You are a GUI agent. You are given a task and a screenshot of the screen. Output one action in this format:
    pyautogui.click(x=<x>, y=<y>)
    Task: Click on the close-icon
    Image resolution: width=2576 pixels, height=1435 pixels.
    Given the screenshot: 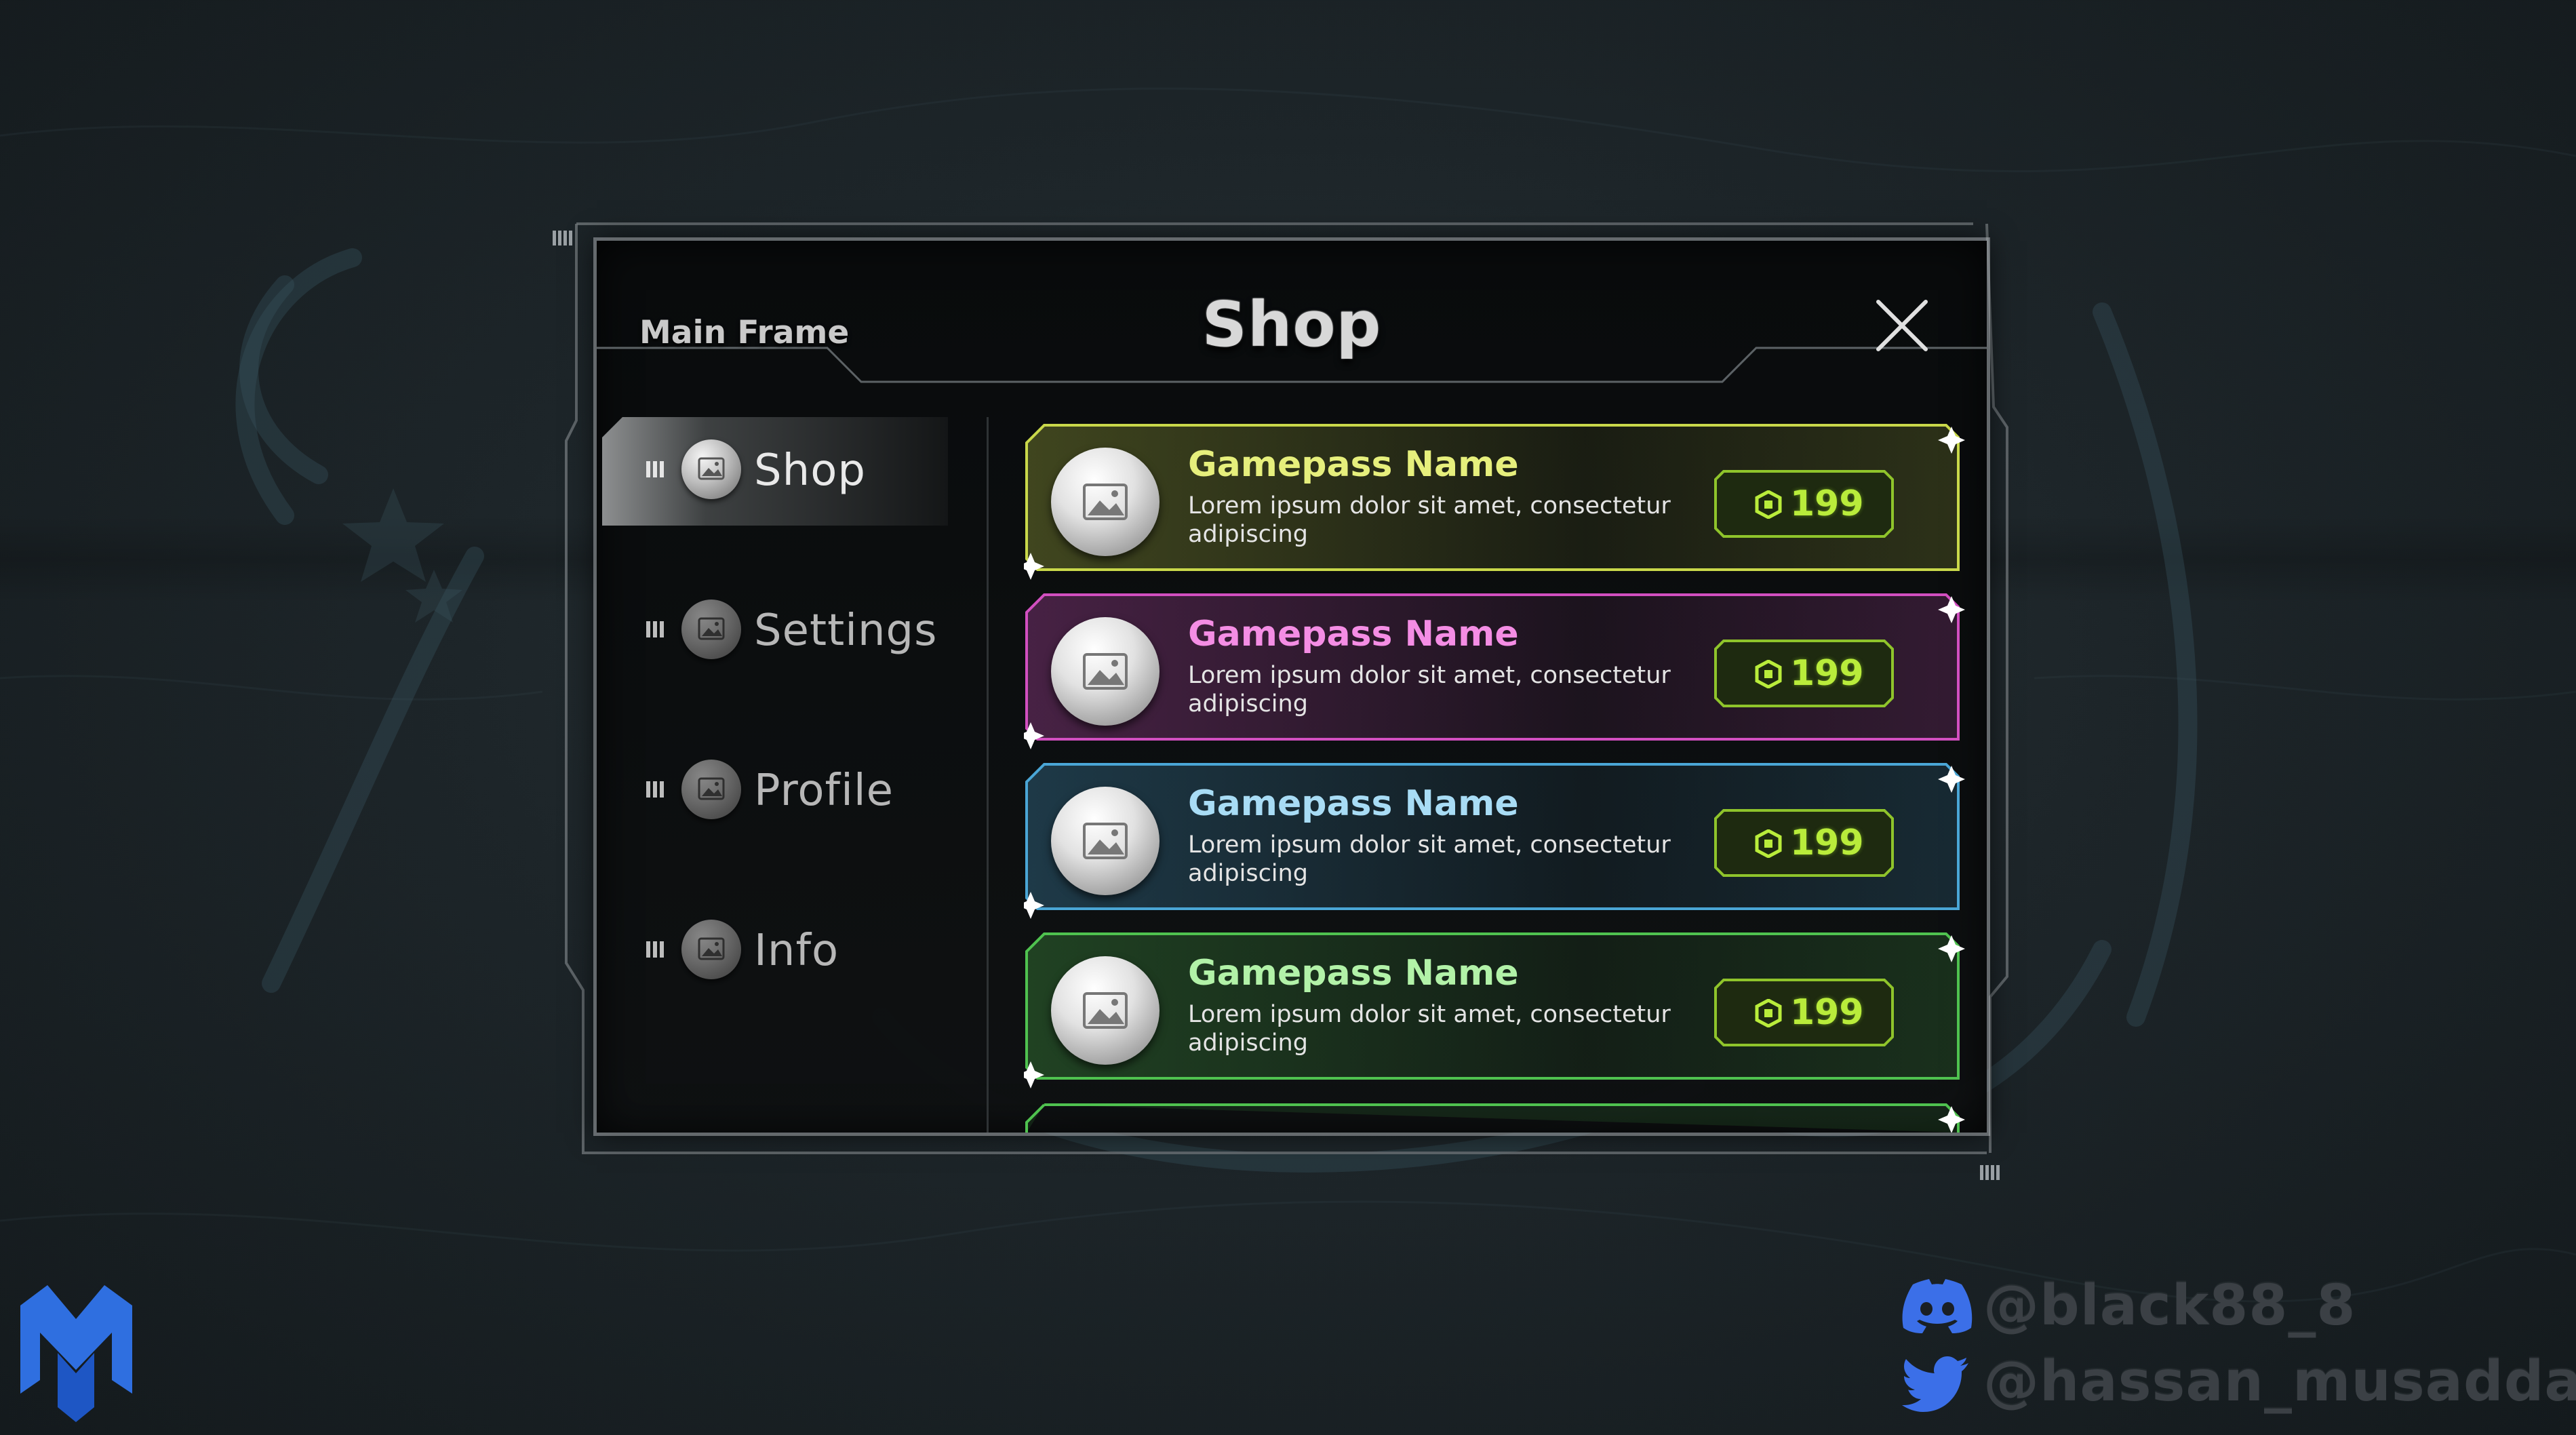 What is the action you would take?
    pyautogui.click(x=1902, y=325)
    